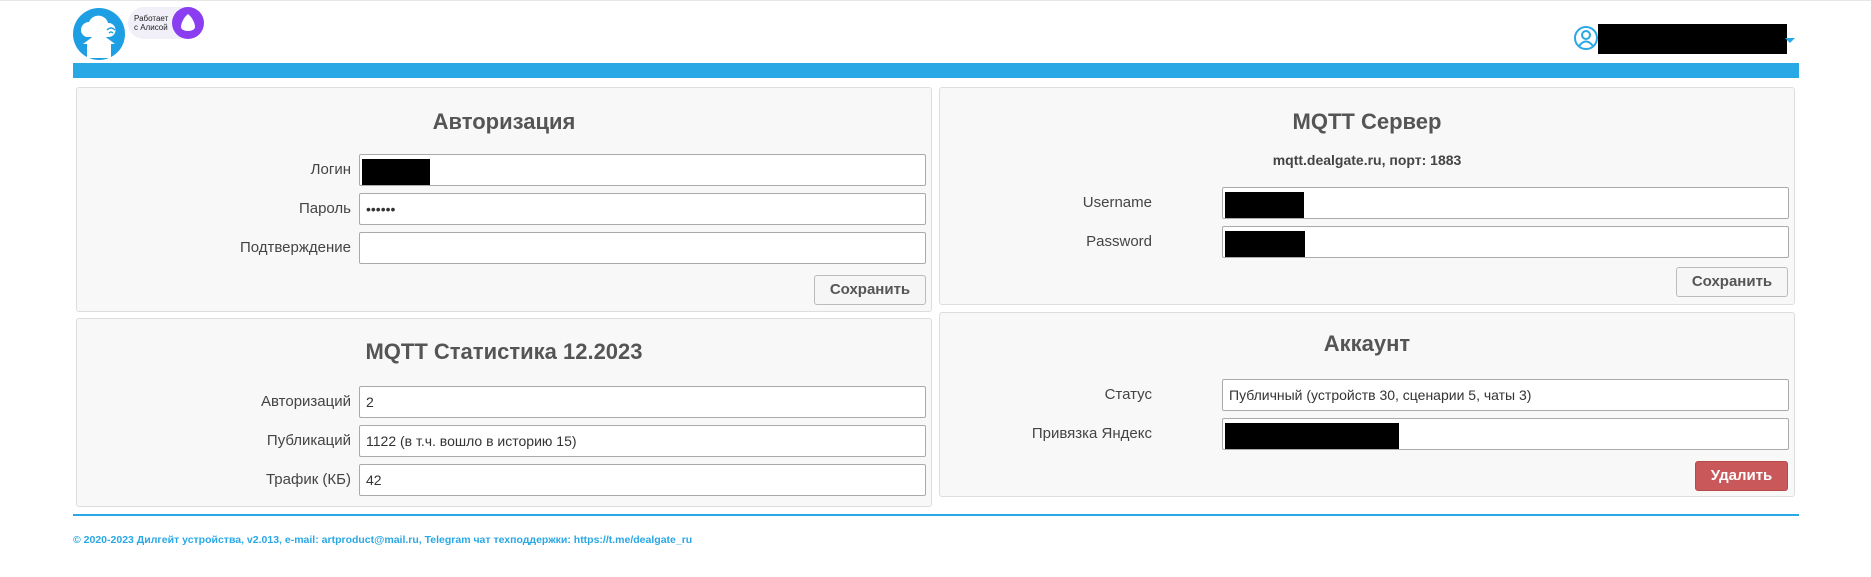  I want to click on auth-panel-title: Авторизация, so click(504, 121).